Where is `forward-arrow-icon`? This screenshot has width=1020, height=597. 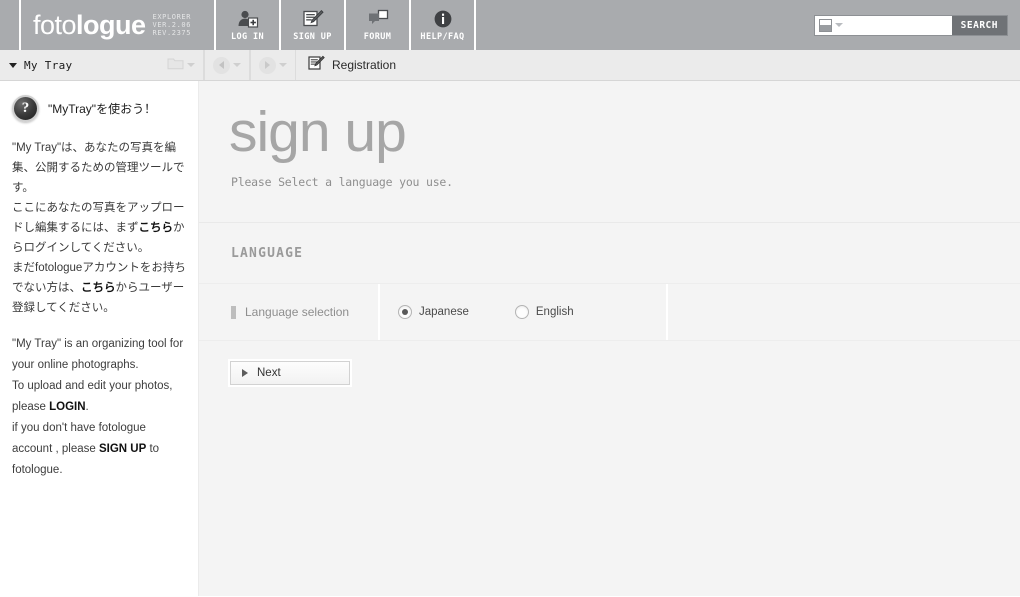 forward-arrow-icon is located at coordinates (267, 65).